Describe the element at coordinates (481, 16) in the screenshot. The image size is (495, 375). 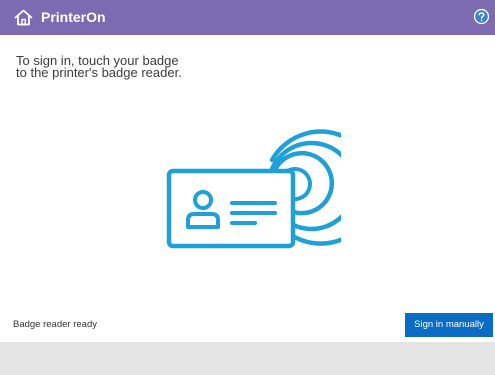
I see `help-icon` at that location.